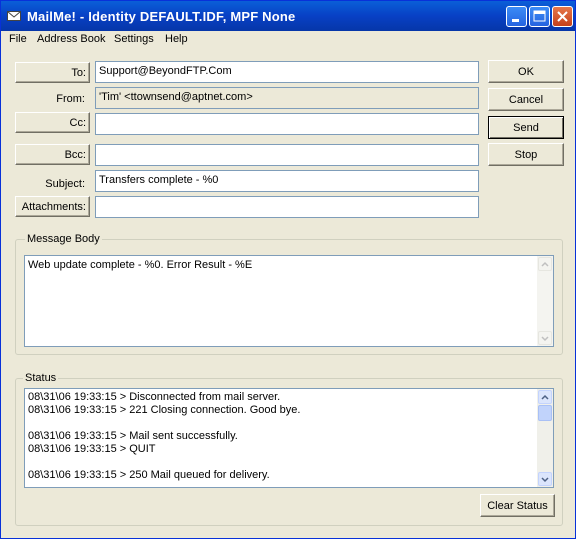 This screenshot has width=576, height=539. What do you see at coordinates (545, 301) in the screenshot?
I see `message-scrollbar` at bounding box center [545, 301].